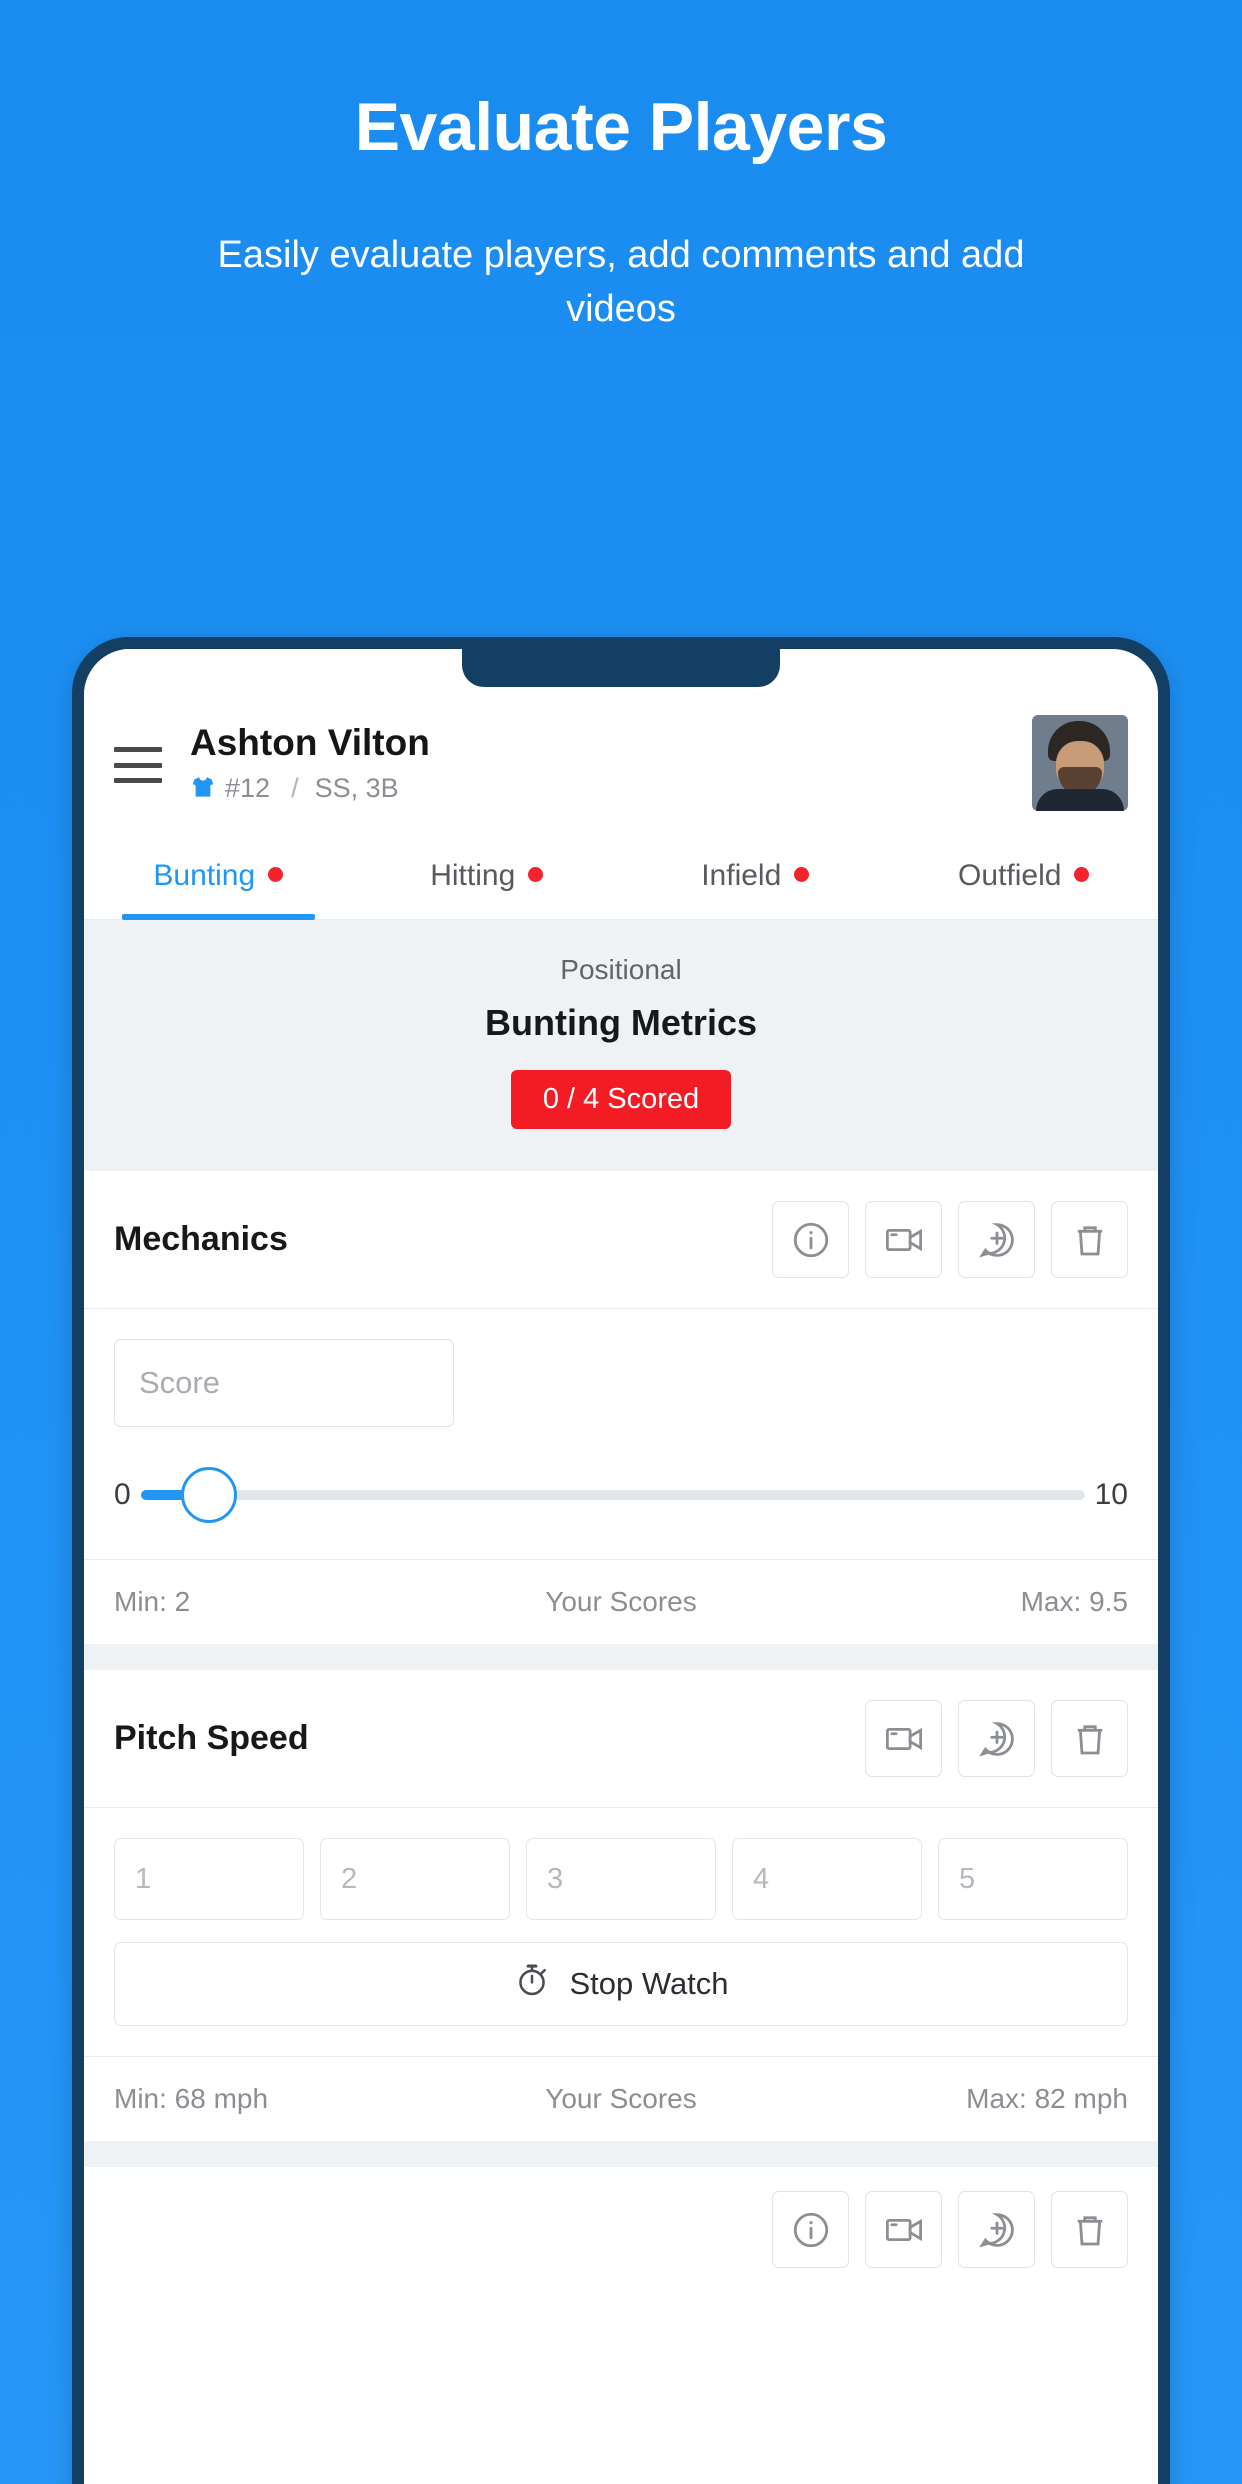  I want to click on tab-bunting: Bunting, so click(218, 876).